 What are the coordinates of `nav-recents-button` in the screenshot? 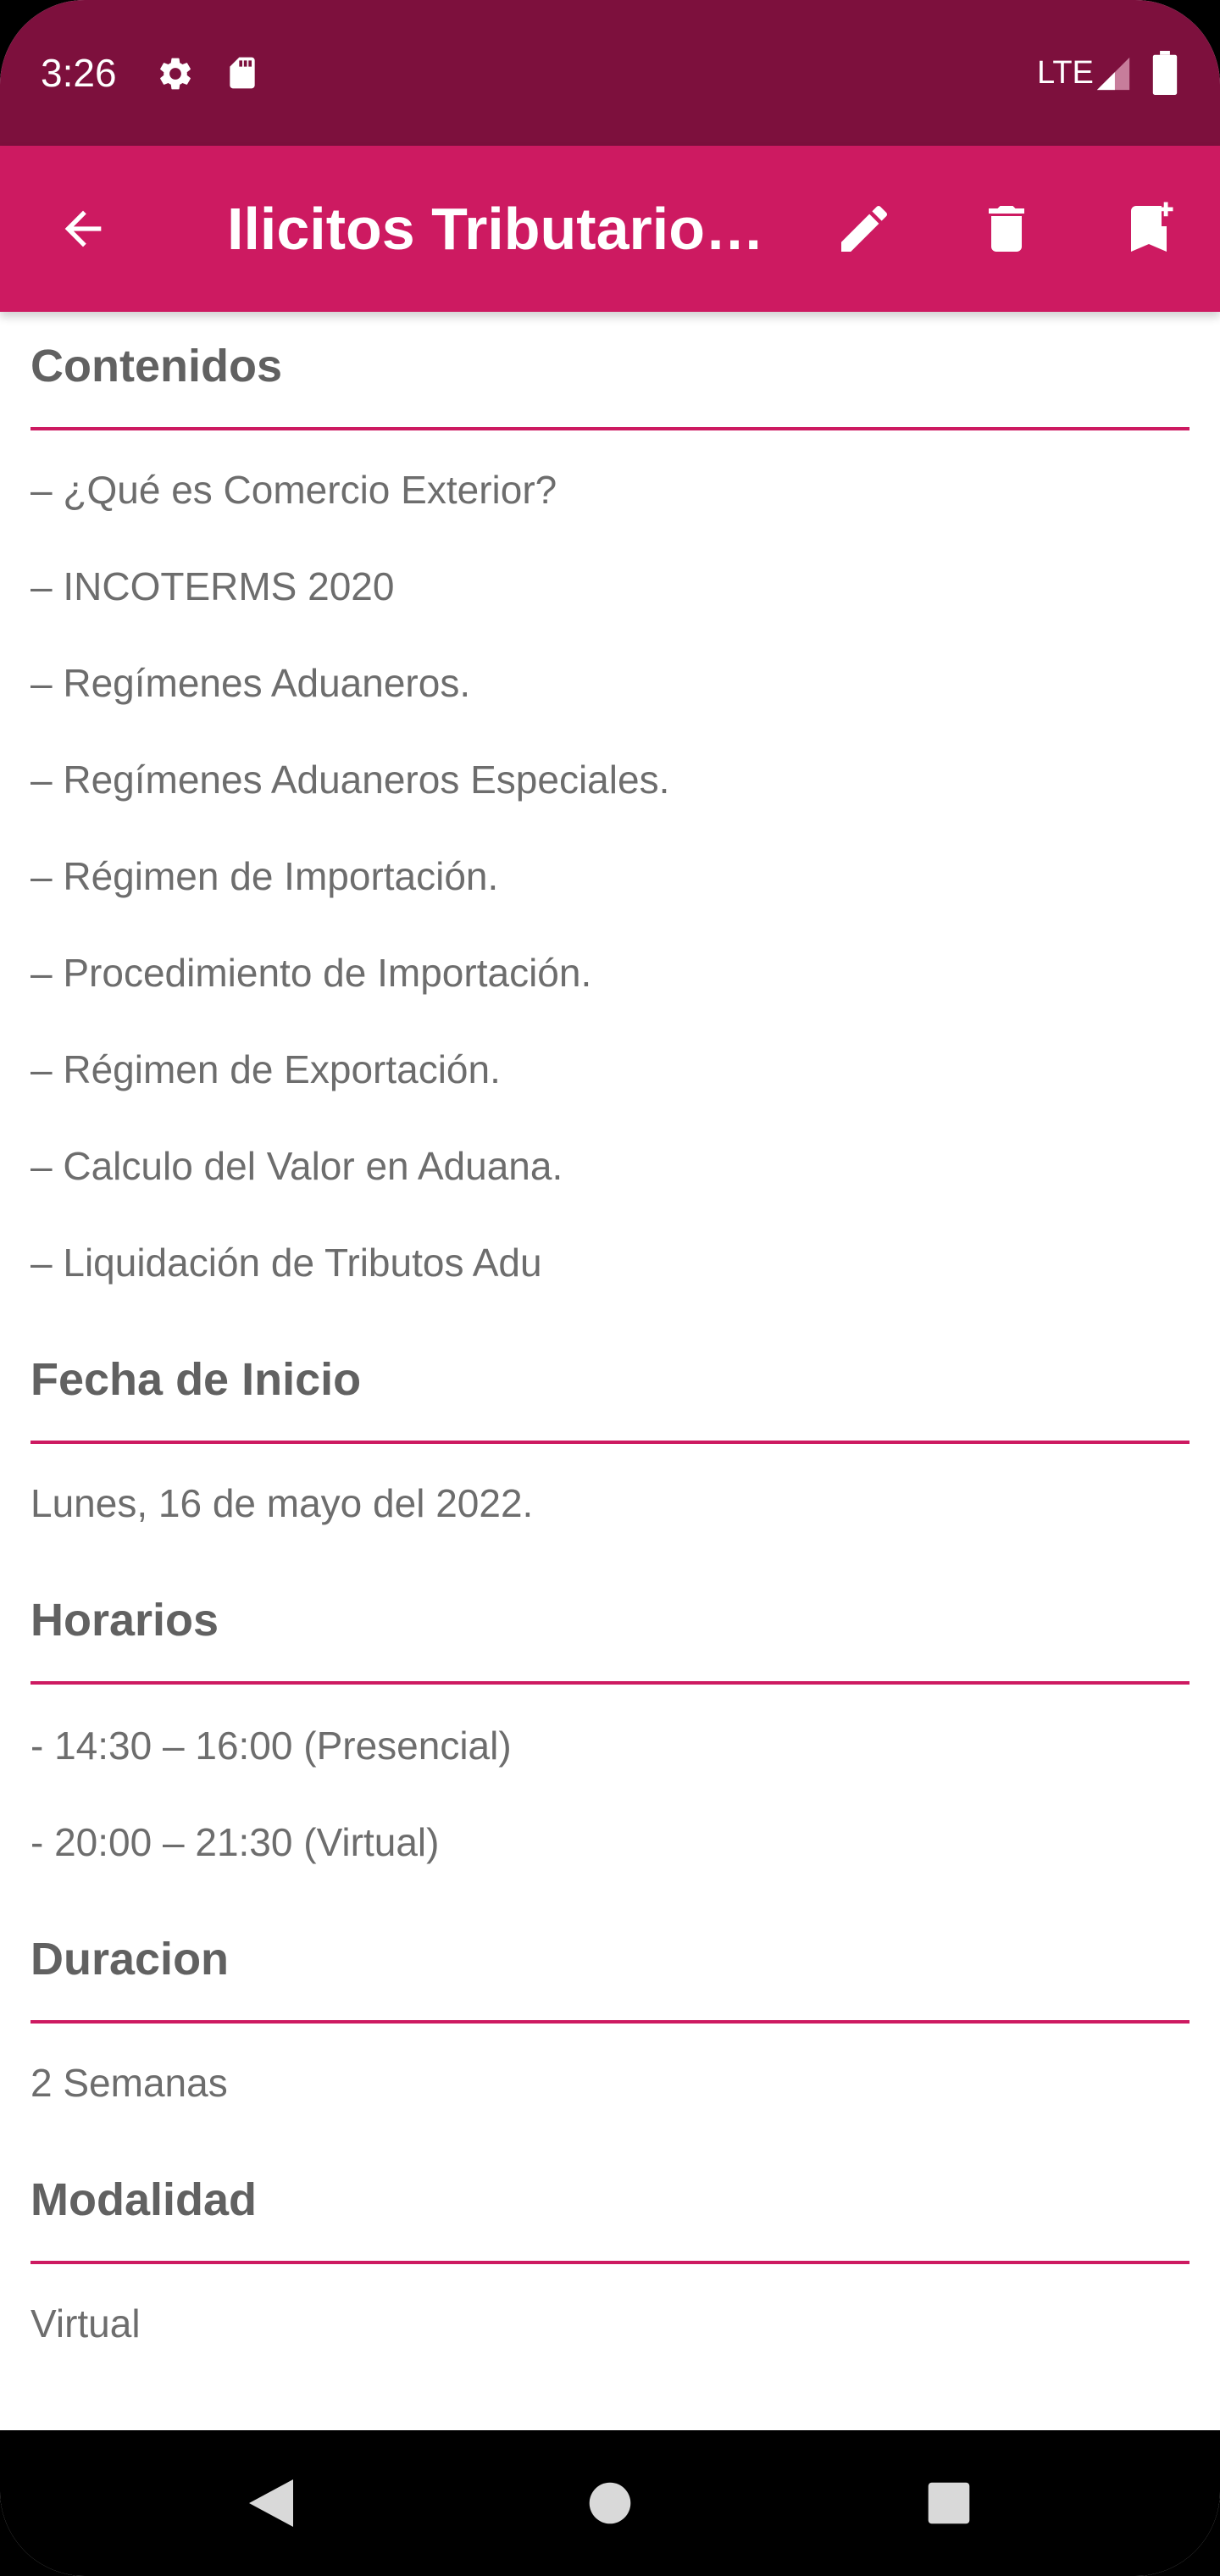 It's located at (949, 2503).